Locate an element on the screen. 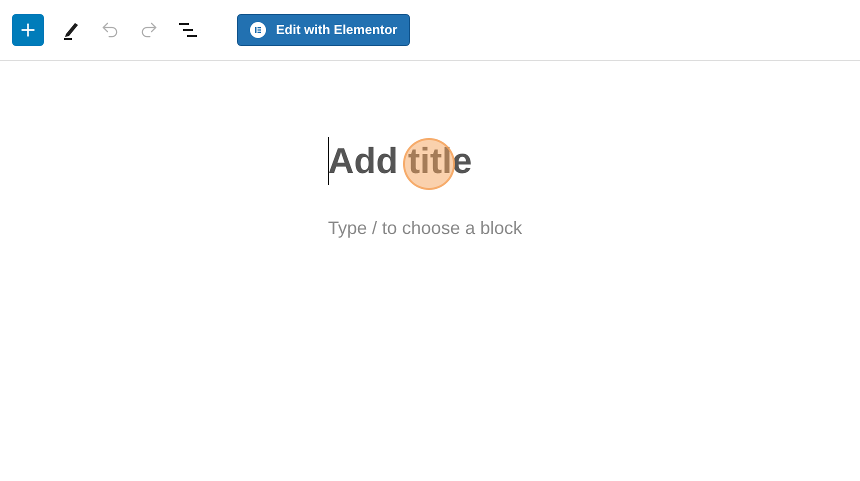 The height and width of the screenshot is (481, 860). edit-with-elementor-button: Edit with Elementor is located at coordinates (323, 30).